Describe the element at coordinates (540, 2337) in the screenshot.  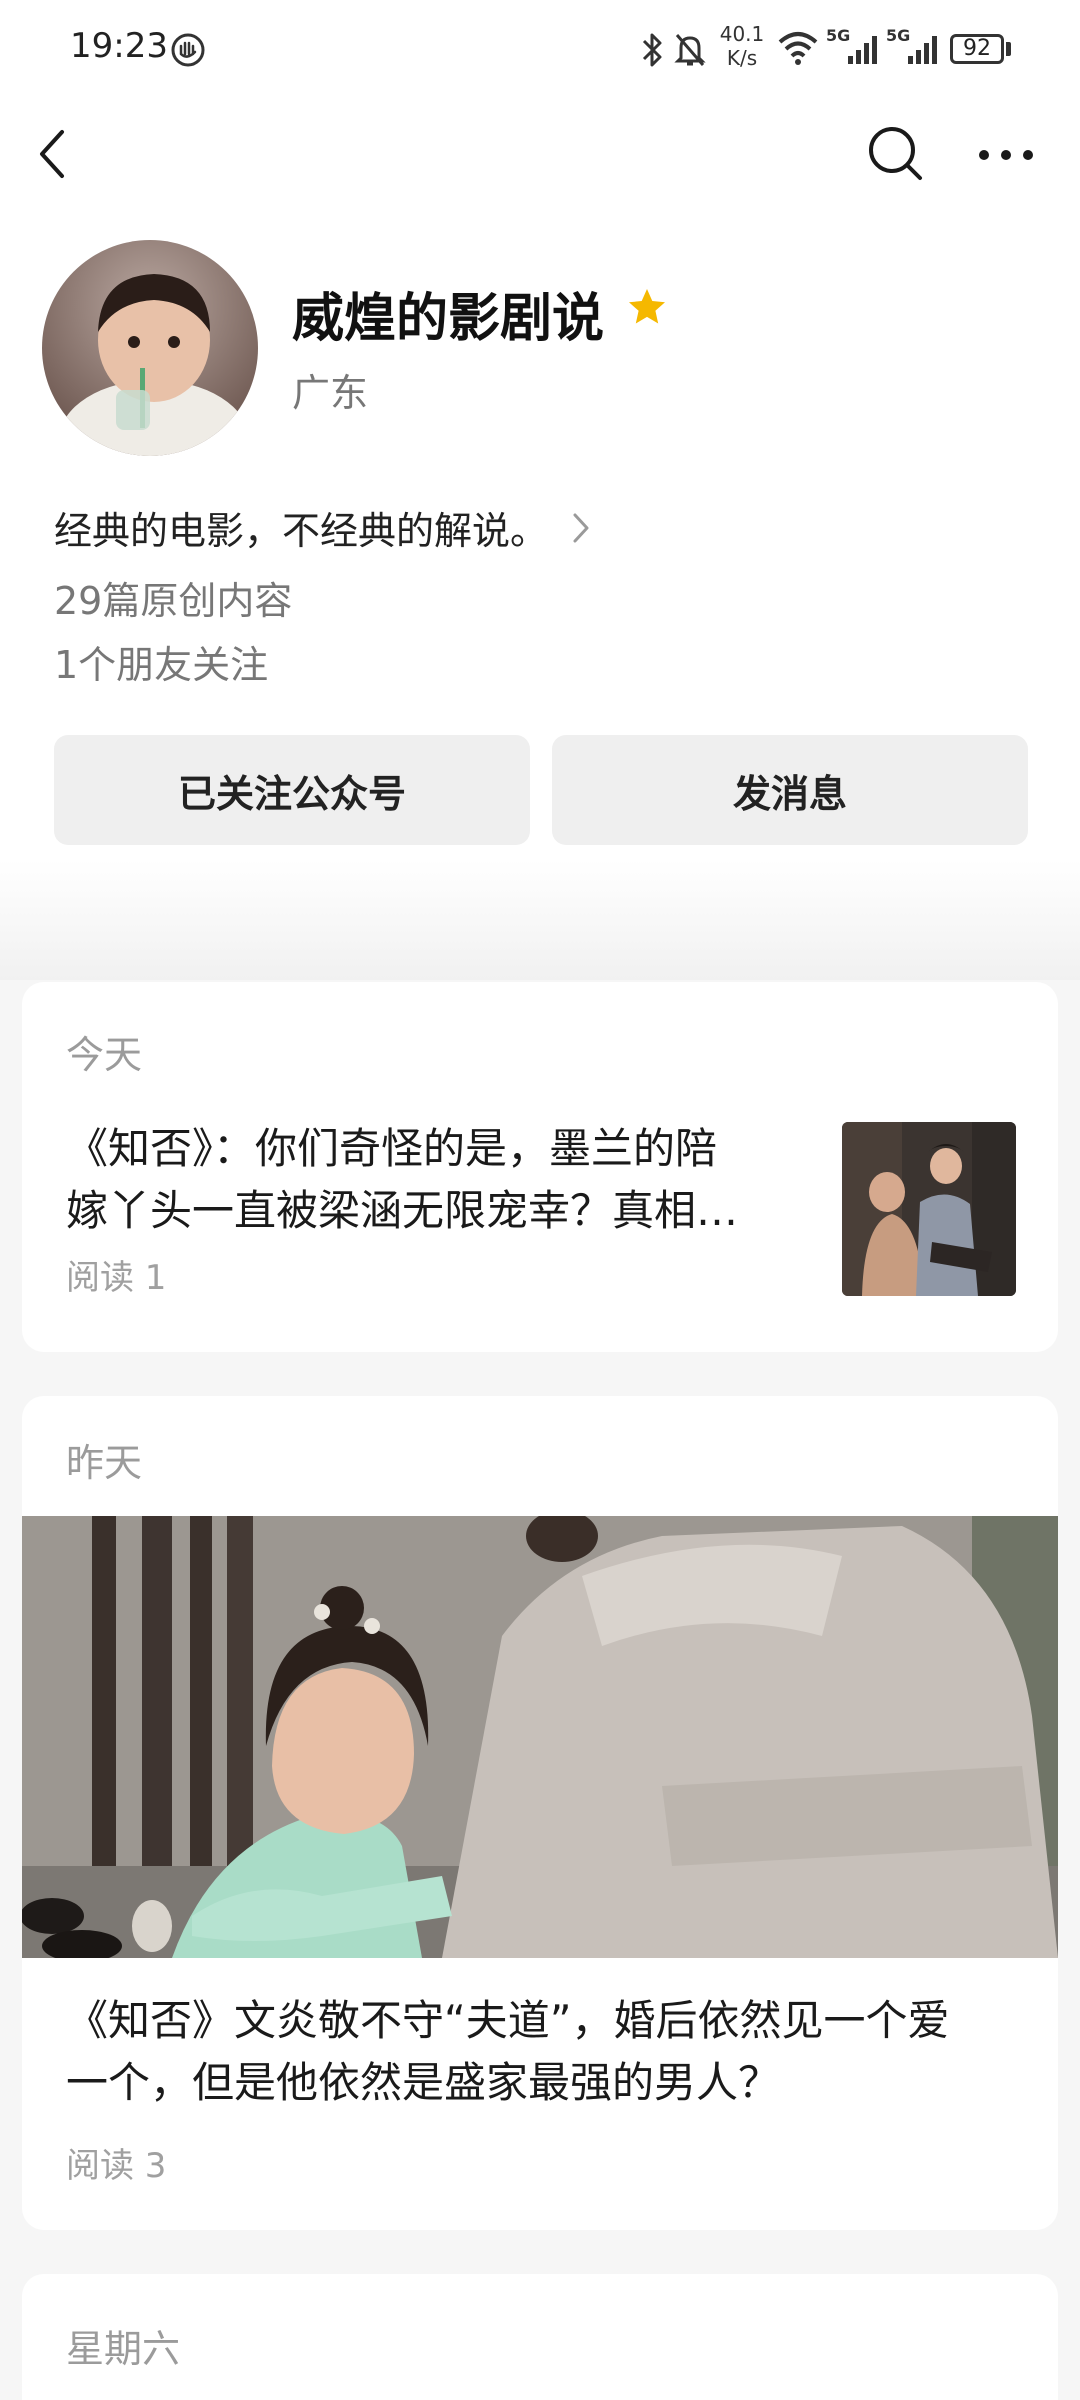
I see `article-card: 星期六` at that location.